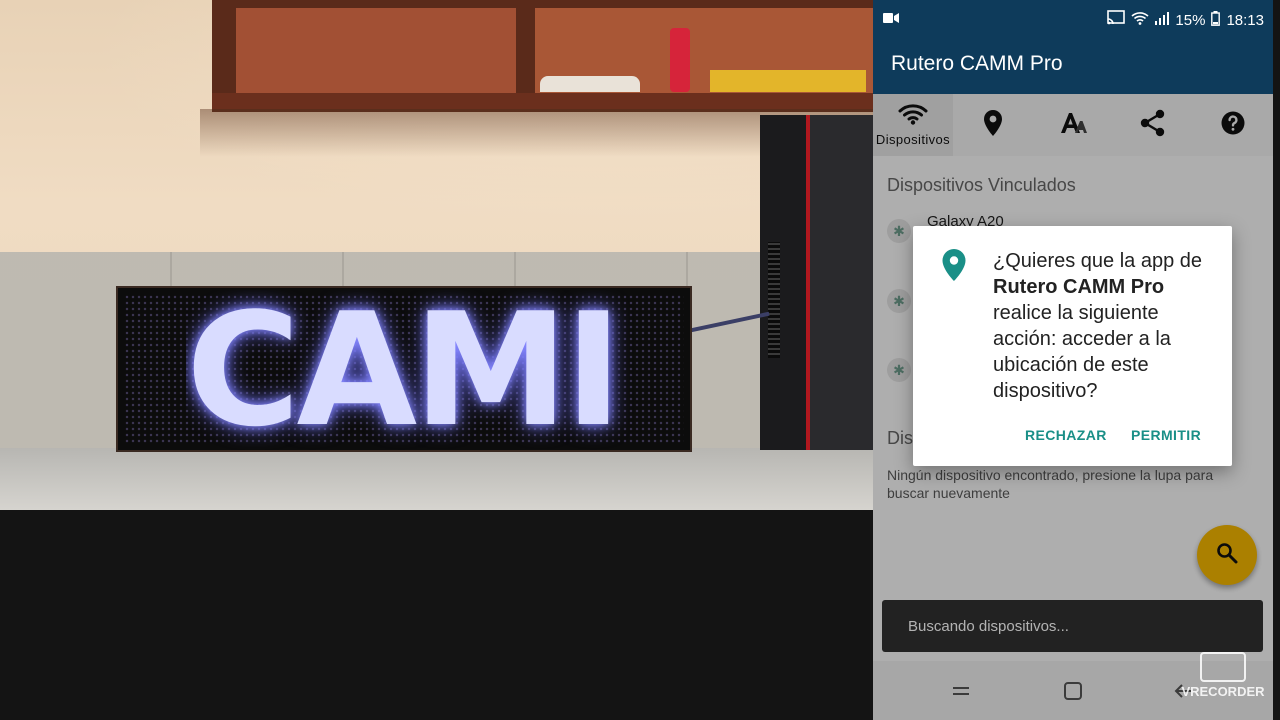 The image size is (1280, 720). I want to click on led-sign-text: CAMI, so click(404, 370).